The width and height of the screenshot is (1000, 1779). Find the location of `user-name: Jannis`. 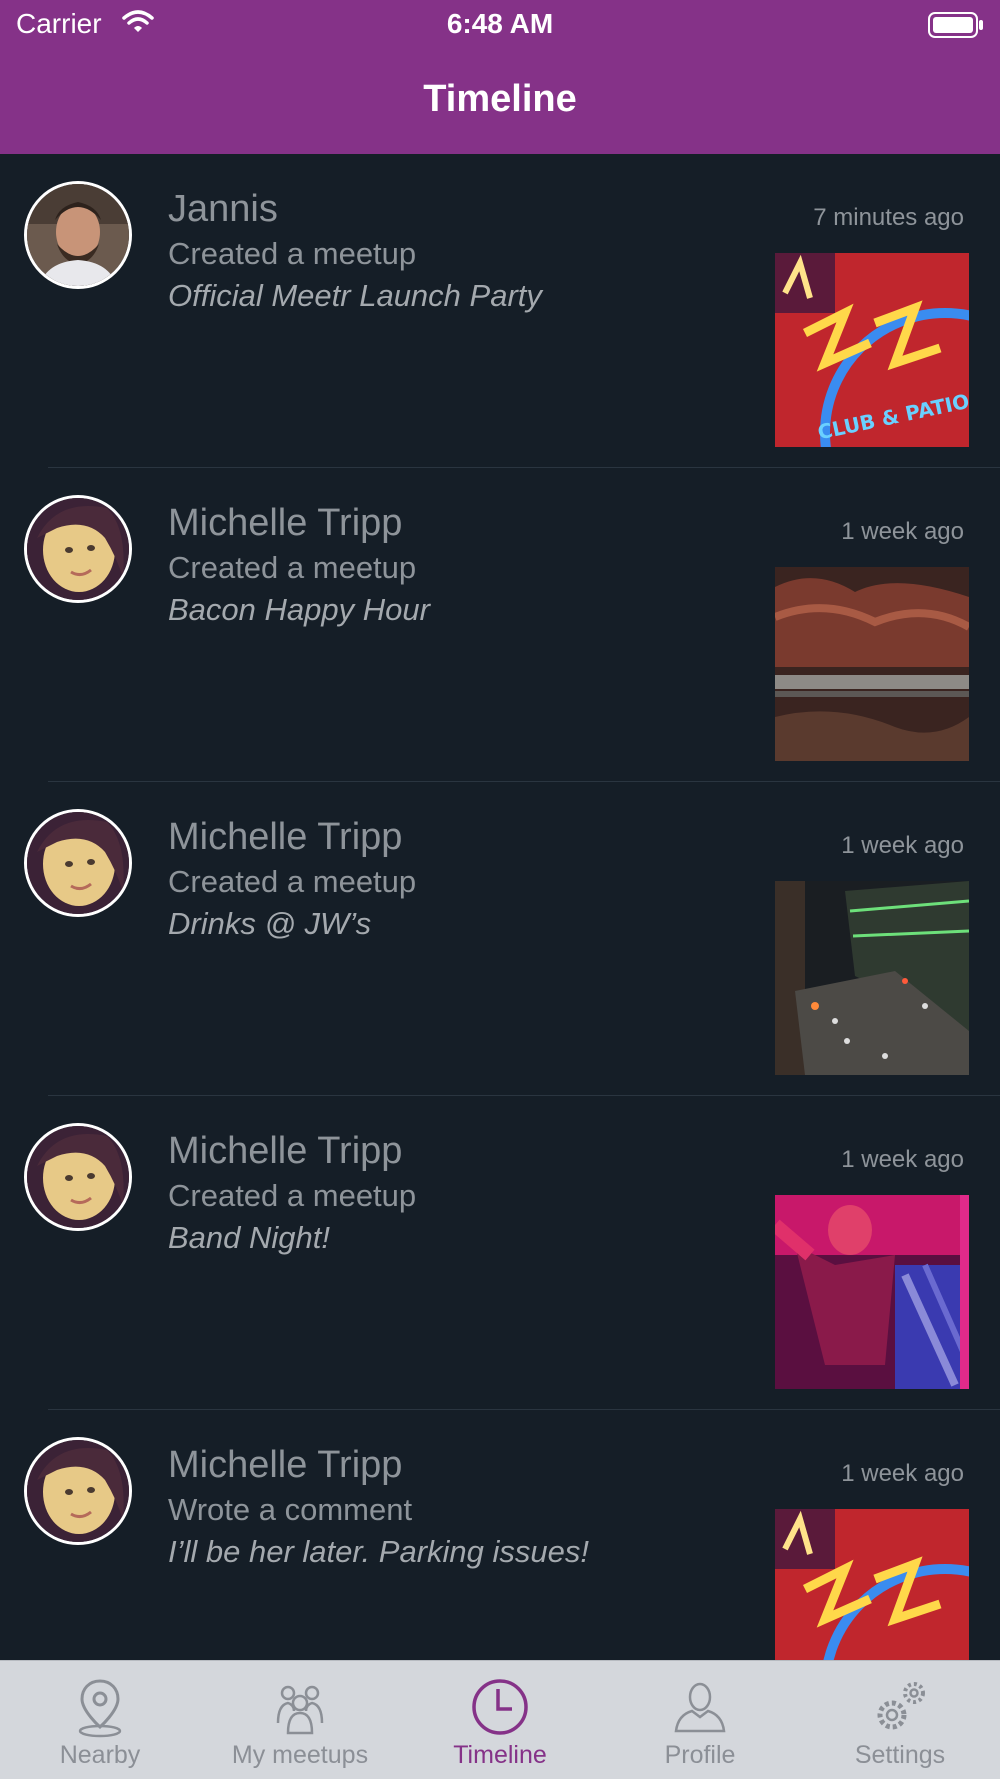

user-name: Jannis is located at coordinates (223, 209).